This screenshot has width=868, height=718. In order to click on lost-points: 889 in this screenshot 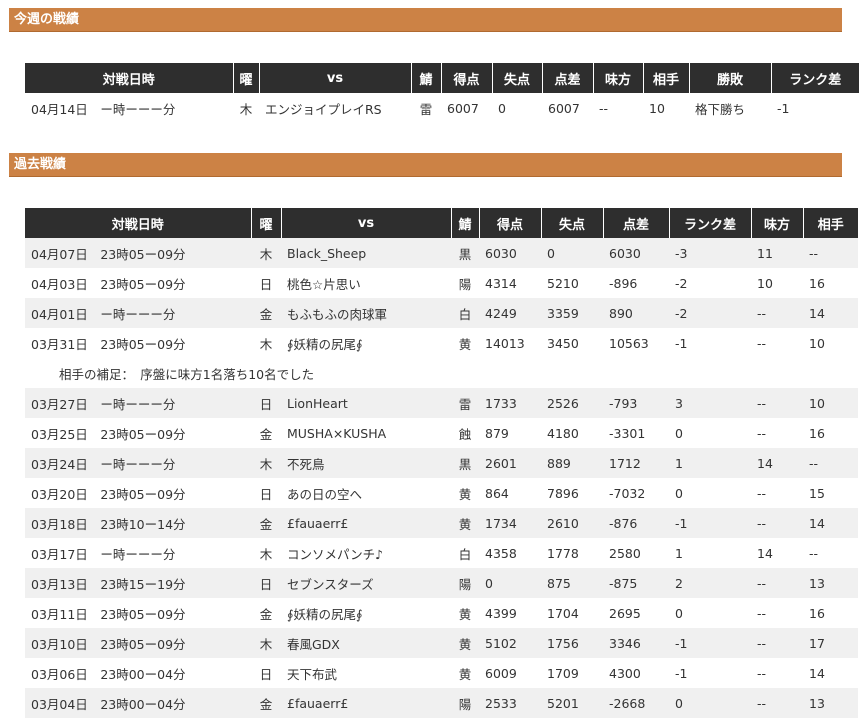, I will do `click(572, 463)`.